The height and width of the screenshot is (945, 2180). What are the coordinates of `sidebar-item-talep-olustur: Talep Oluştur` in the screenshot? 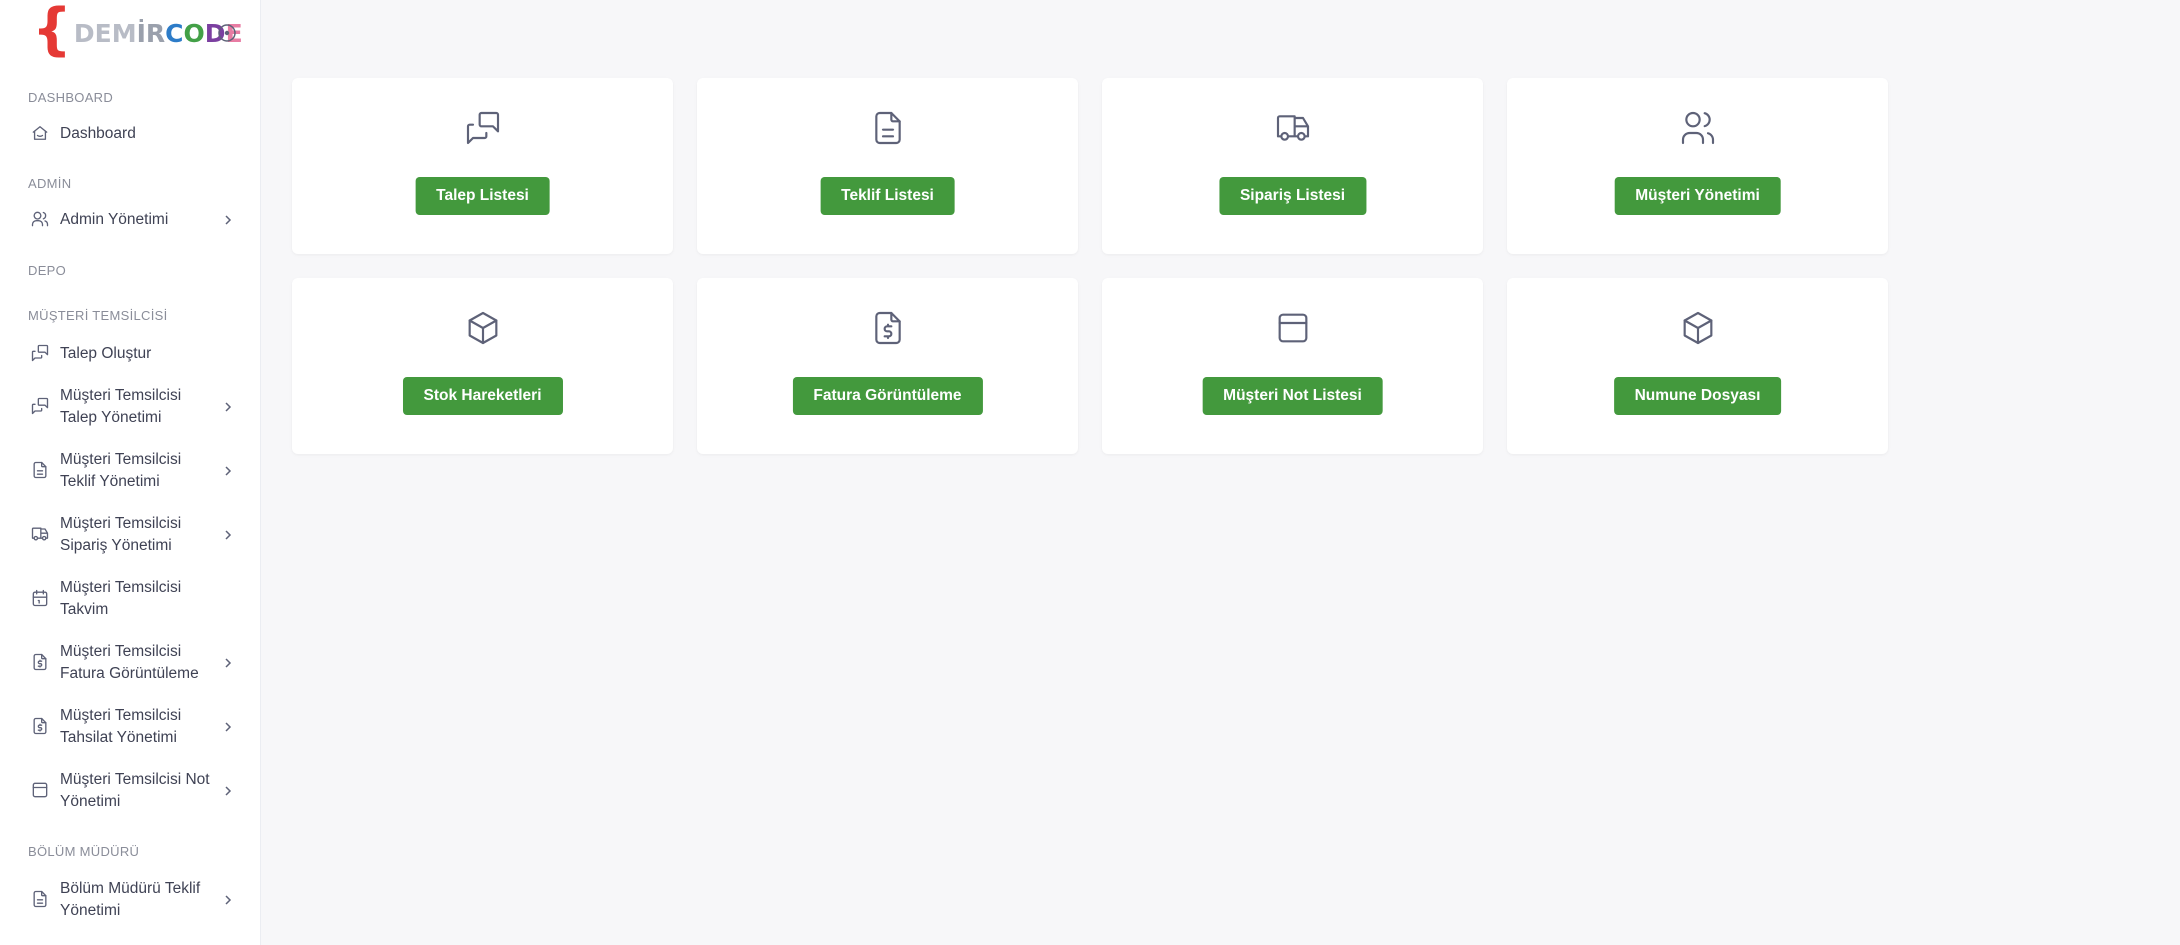 It's located at (130, 354).